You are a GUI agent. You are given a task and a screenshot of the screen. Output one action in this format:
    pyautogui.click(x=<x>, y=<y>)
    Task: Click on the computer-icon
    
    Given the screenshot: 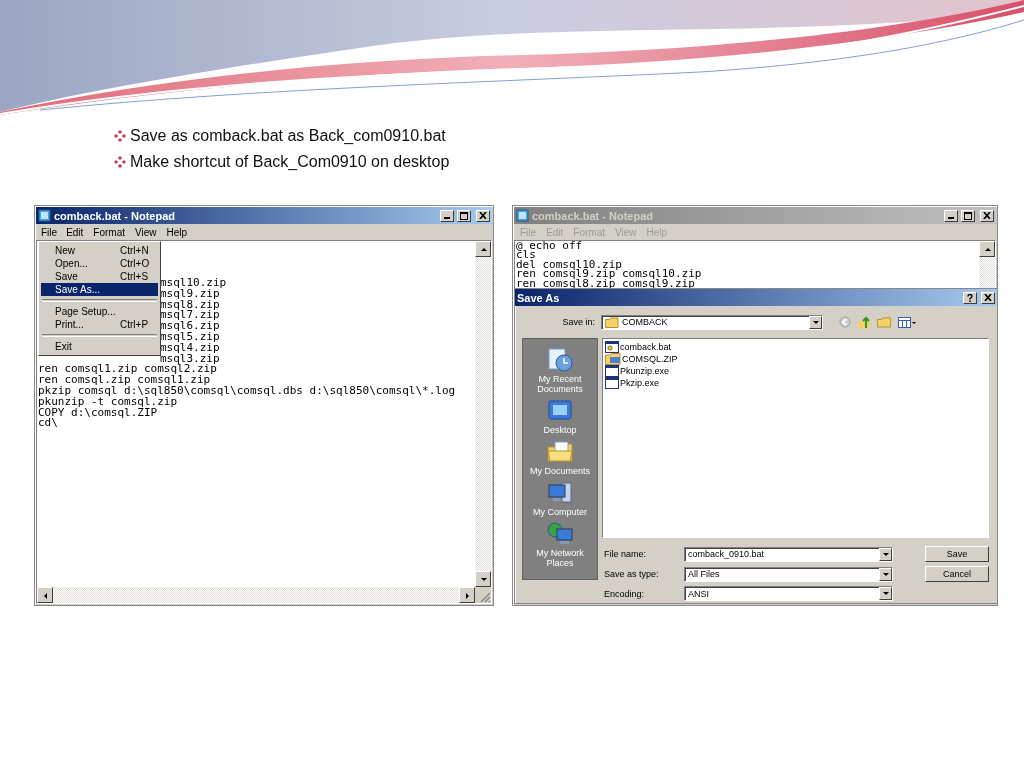 What is the action you would take?
    pyautogui.click(x=560, y=493)
    